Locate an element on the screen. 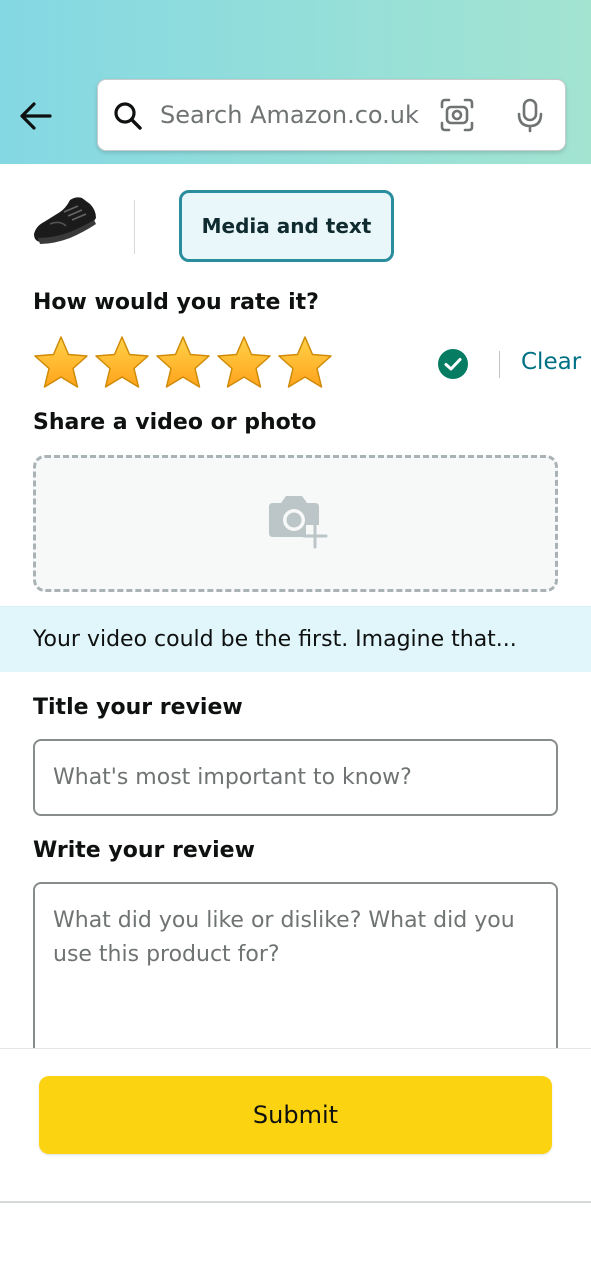 This screenshot has height=1280, width=591. search-icon is located at coordinates (128, 116).